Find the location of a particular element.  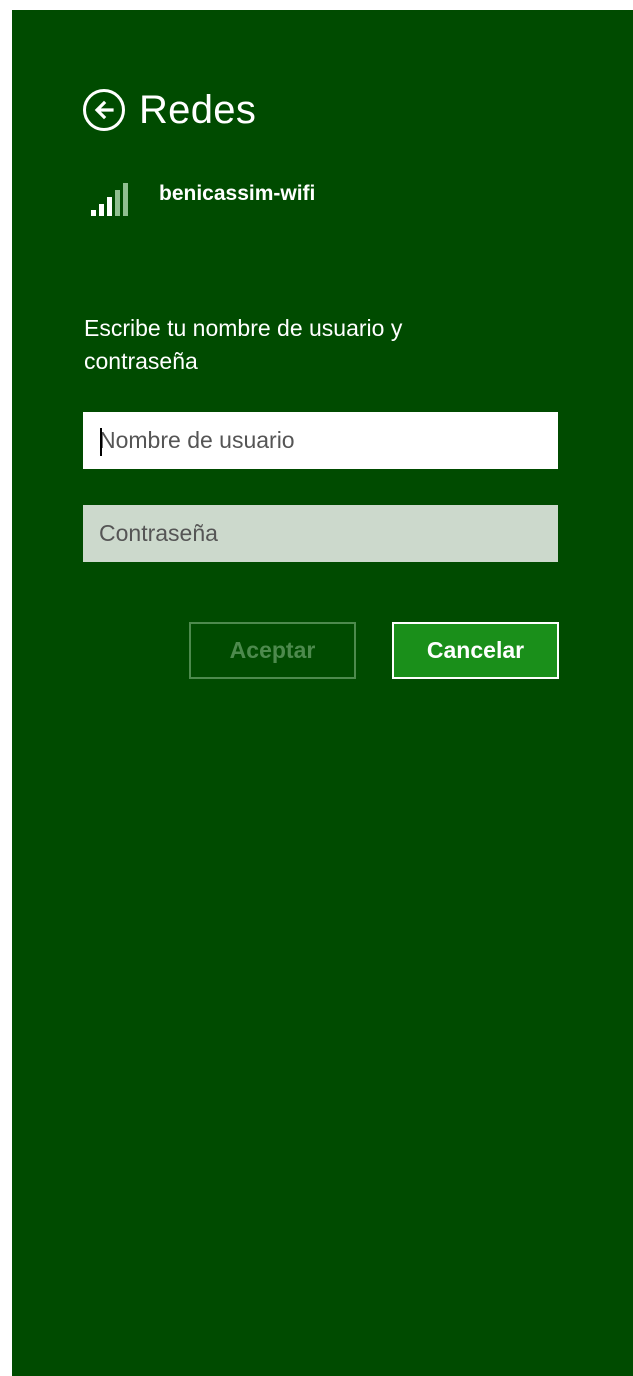

accept-button: Aceptar is located at coordinates (272, 650).